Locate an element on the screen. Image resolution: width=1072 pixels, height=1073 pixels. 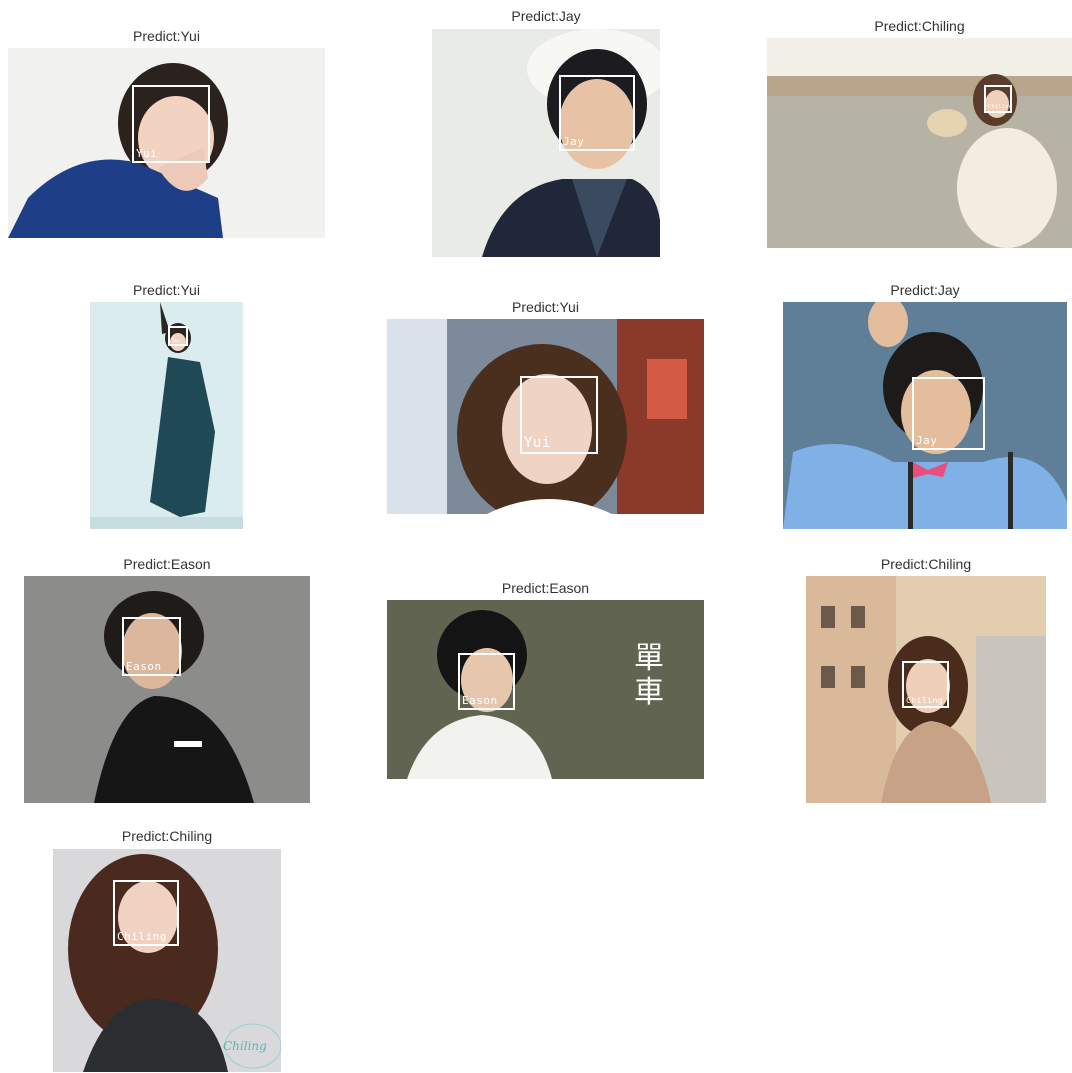
photo: Chiling Chiling is located at coordinates (167, 960).